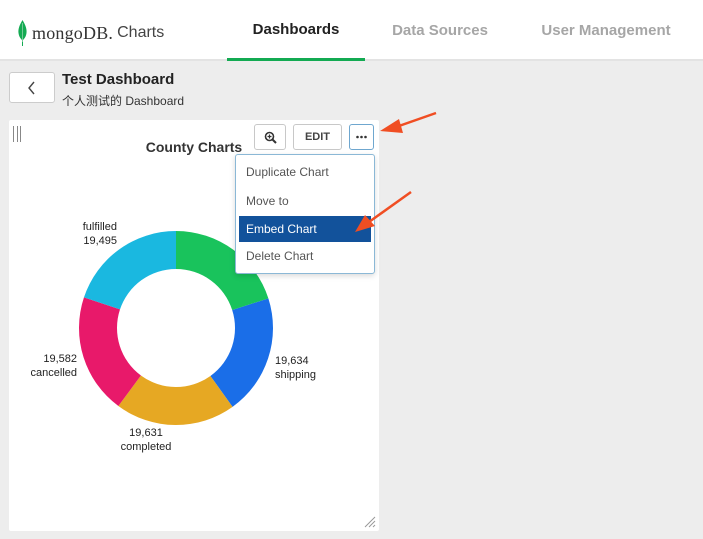 This screenshot has height=539, width=703. What do you see at coordinates (305, 256) in the screenshot?
I see `menu-item-delete-chart: Delete Chart` at bounding box center [305, 256].